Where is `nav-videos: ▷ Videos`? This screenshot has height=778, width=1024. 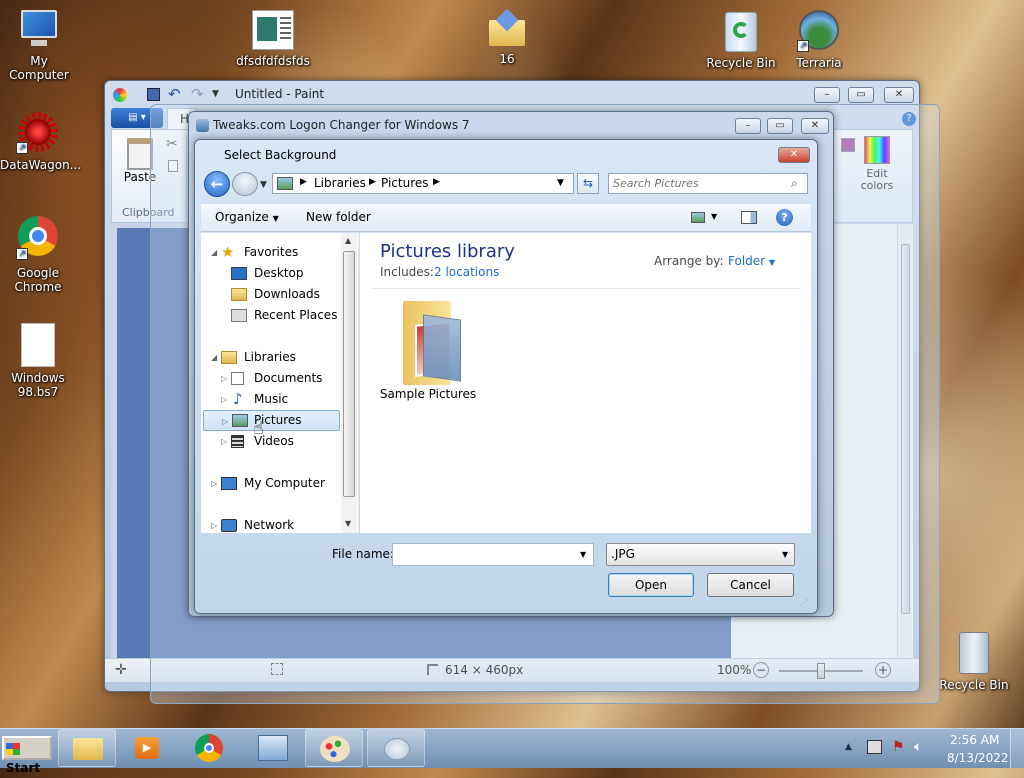 nav-videos: ▷ Videos is located at coordinates (276, 441).